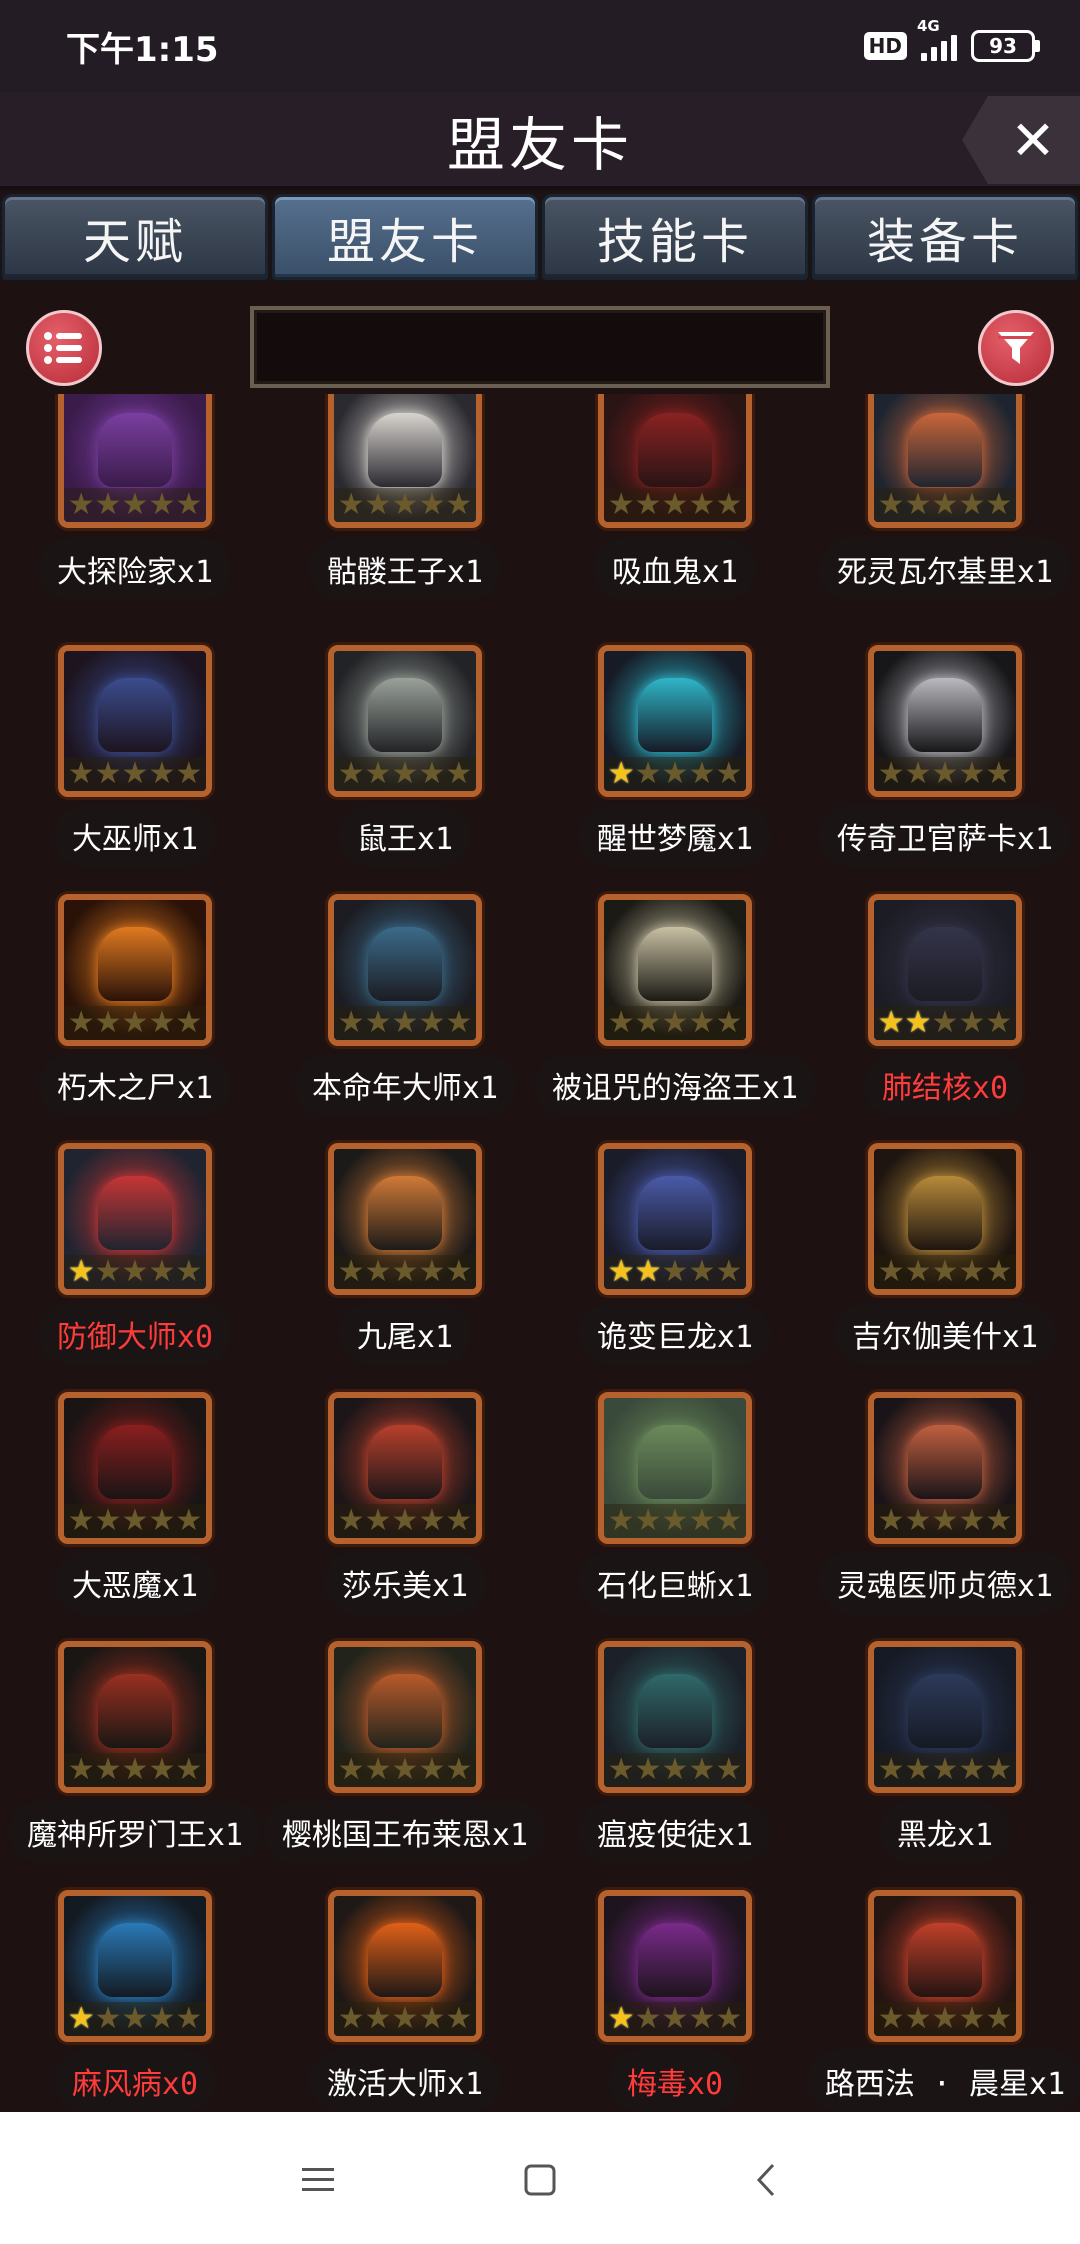 The height and width of the screenshot is (2244, 1080). Describe the element at coordinates (405, 569) in the screenshot. I see `card-name: 骷髅王子x1` at that location.